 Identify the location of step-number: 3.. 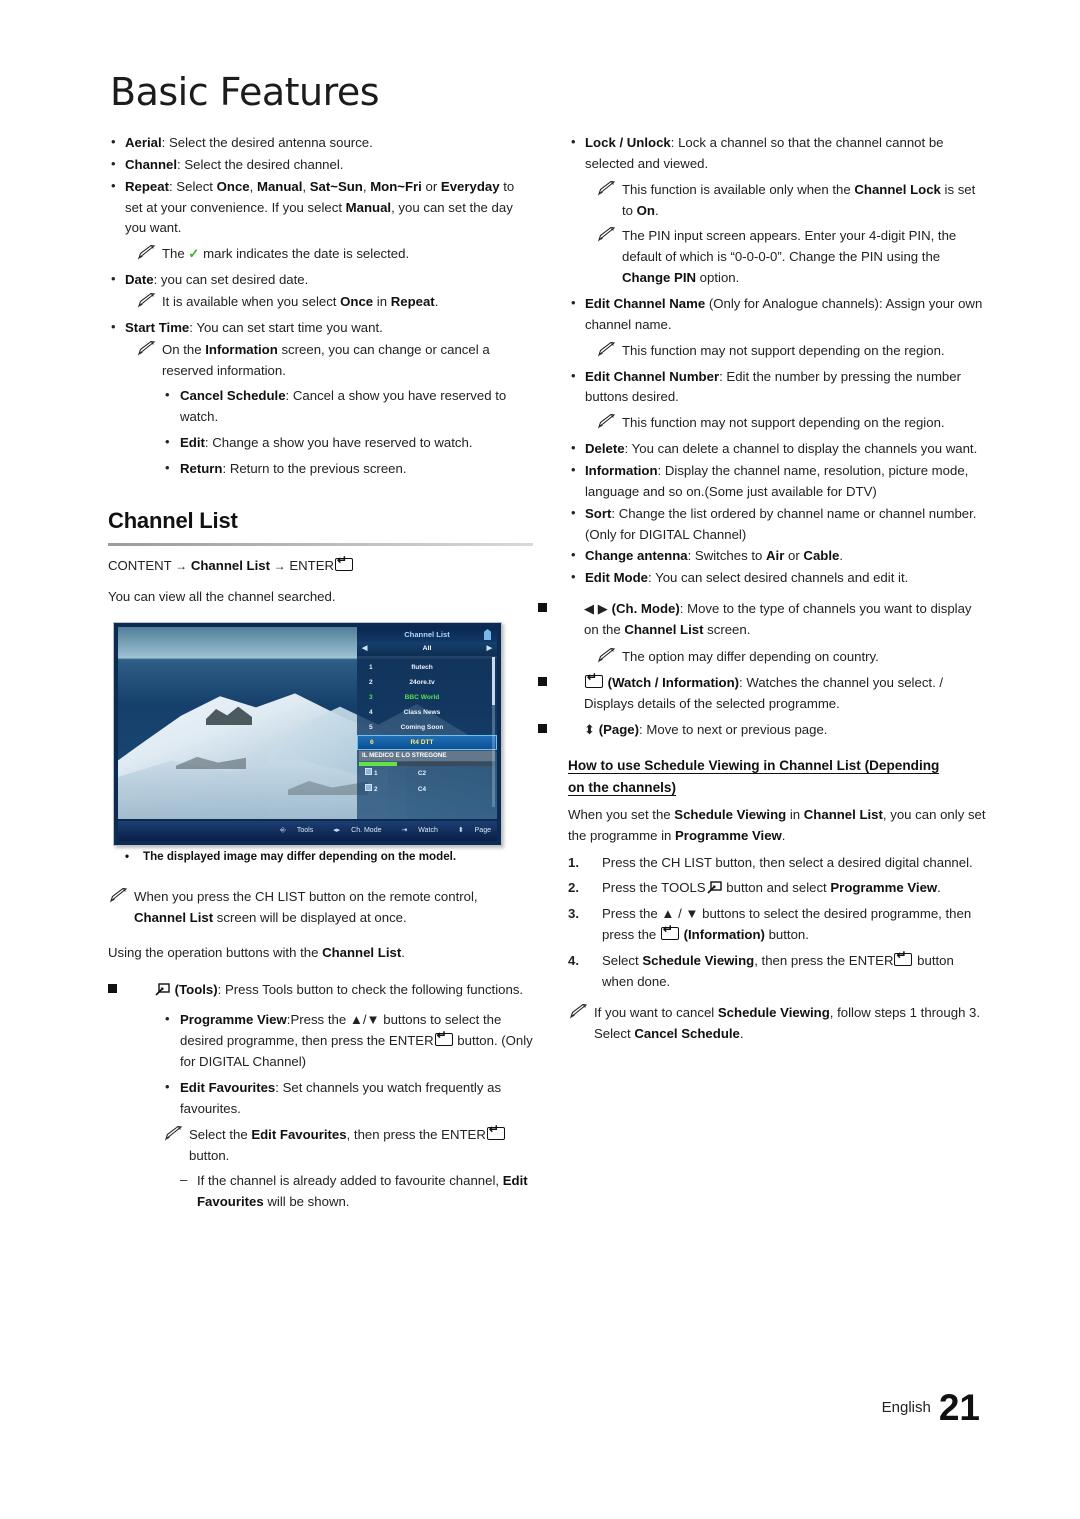
(573, 914).